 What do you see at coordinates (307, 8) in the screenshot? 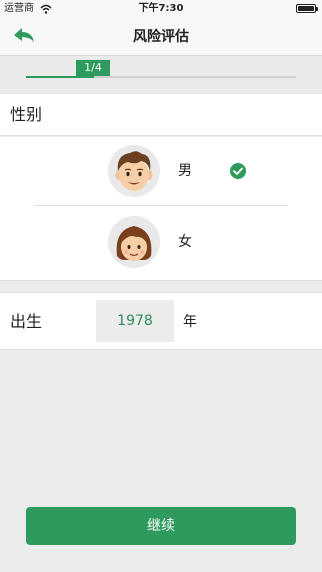
I see `battery-icon` at bounding box center [307, 8].